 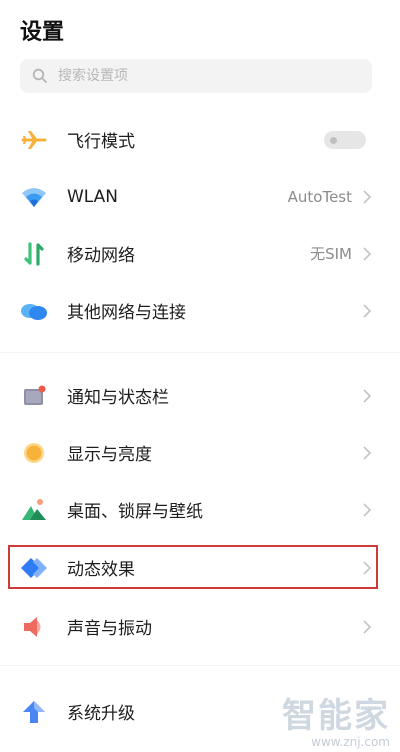 What do you see at coordinates (109, 455) in the screenshot?
I see `settings-item-label: 显示与亮度` at bounding box center [109, 455].